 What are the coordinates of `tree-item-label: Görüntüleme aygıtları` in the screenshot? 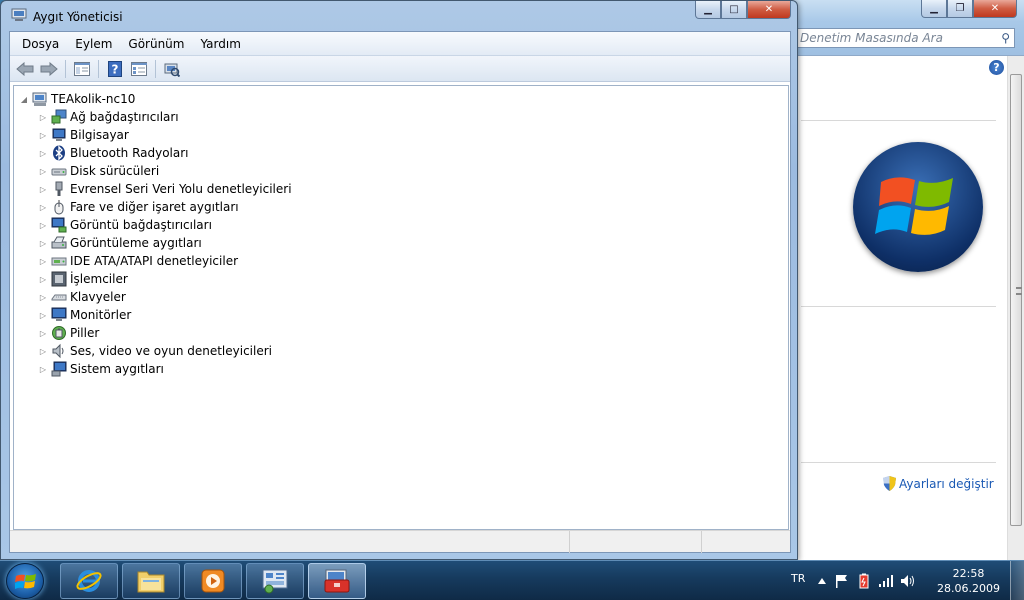 It's located at (136, 243).